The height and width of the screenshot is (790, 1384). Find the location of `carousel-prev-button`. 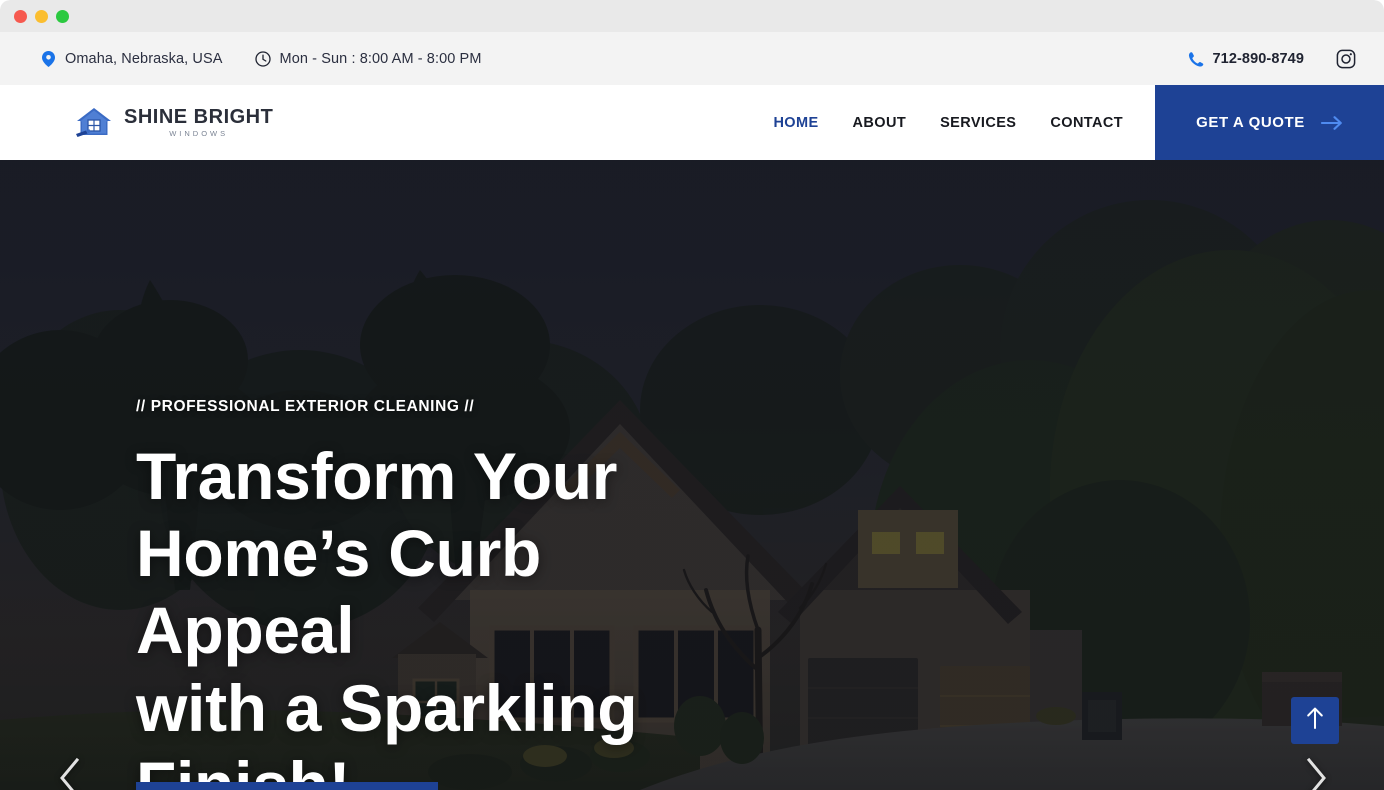

carousel-prev-button is located at coordinates (70, 773).